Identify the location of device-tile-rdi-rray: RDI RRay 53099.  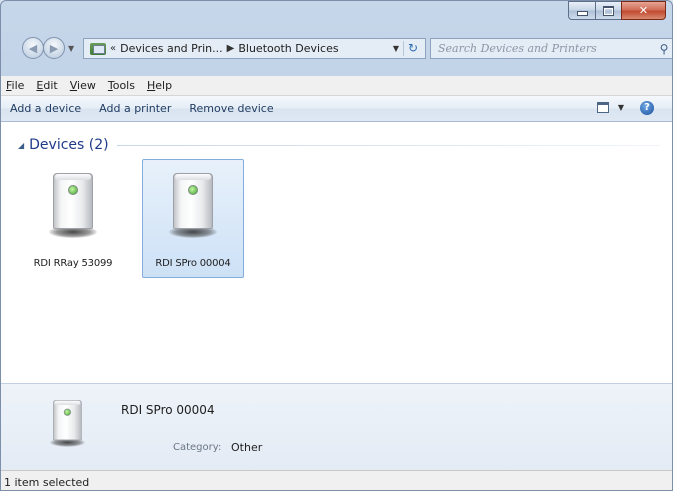
(73, 218).